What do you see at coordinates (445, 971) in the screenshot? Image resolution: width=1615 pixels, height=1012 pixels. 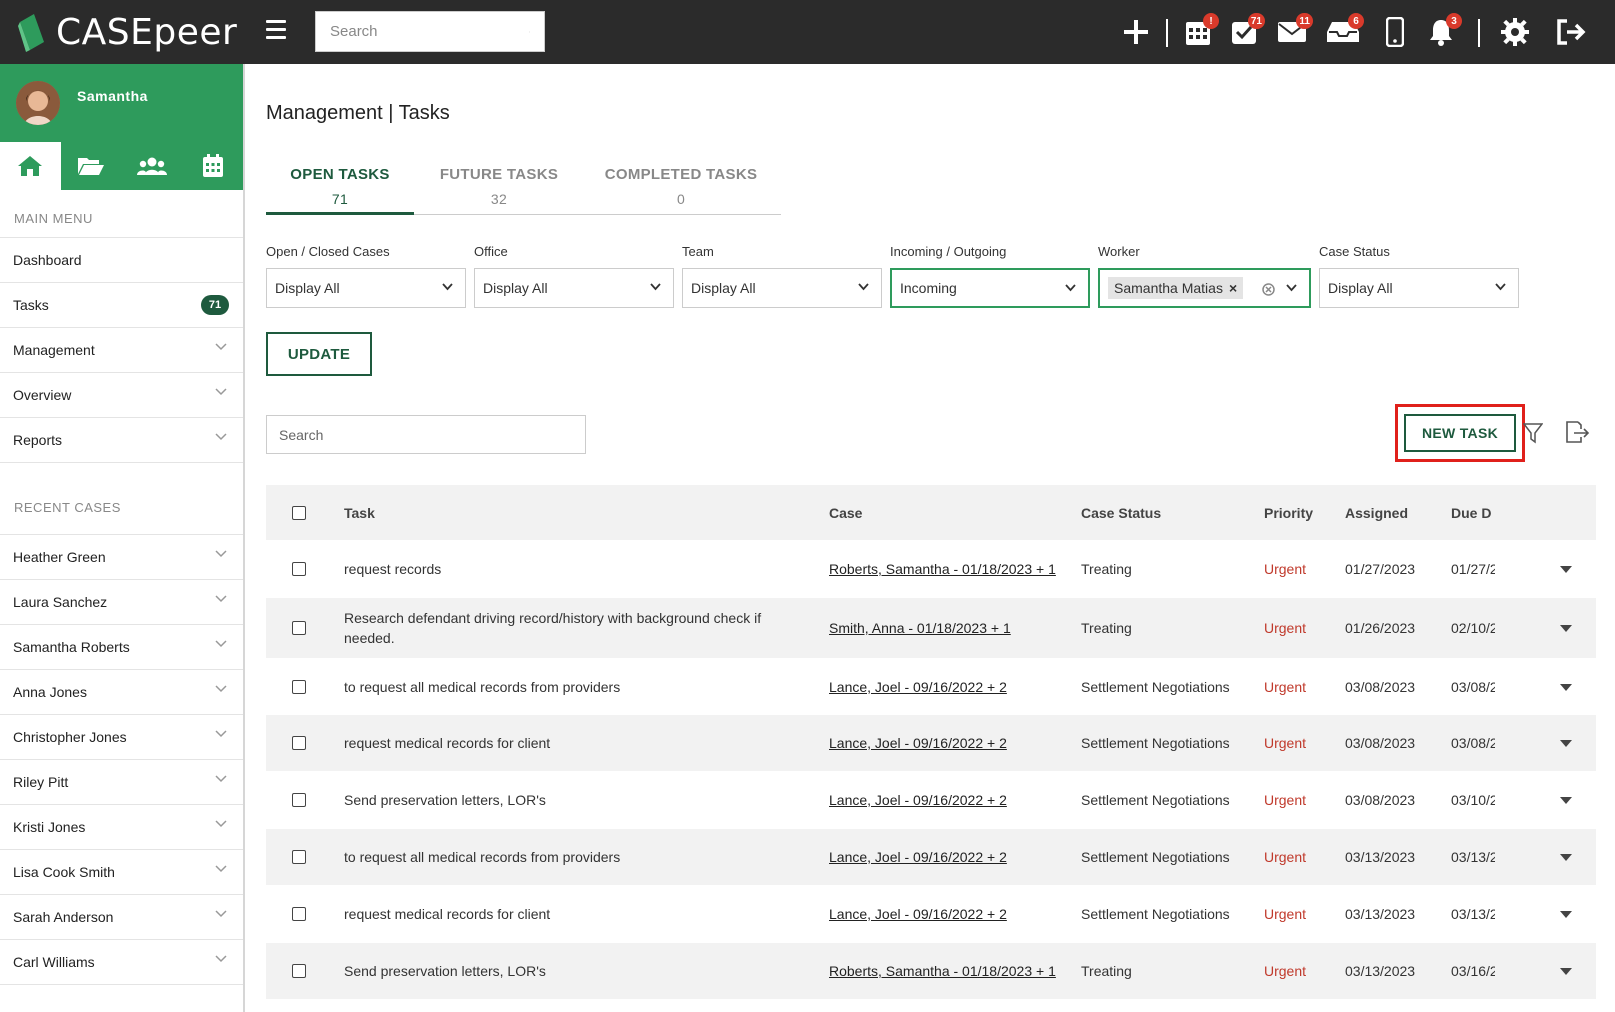 I see `task-cell: Send preservation letters, LOR's` at bounding box center [445, 971].